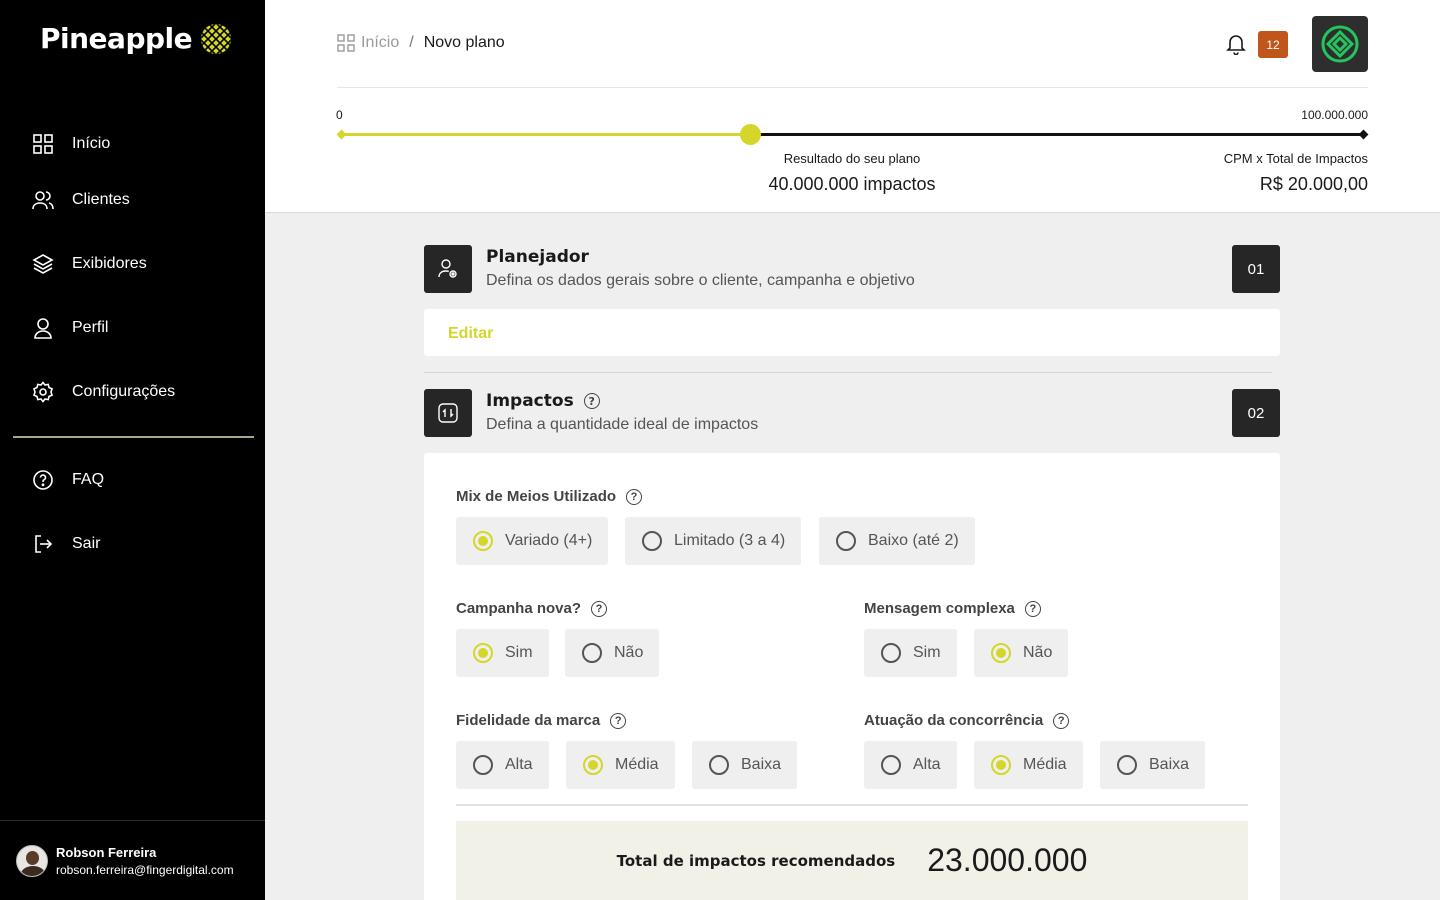 The image size is (1440, 900). Describe the element at coordinates (106, 852) in the screenshot. I see `user-name: Robson Ferreira` at that location.